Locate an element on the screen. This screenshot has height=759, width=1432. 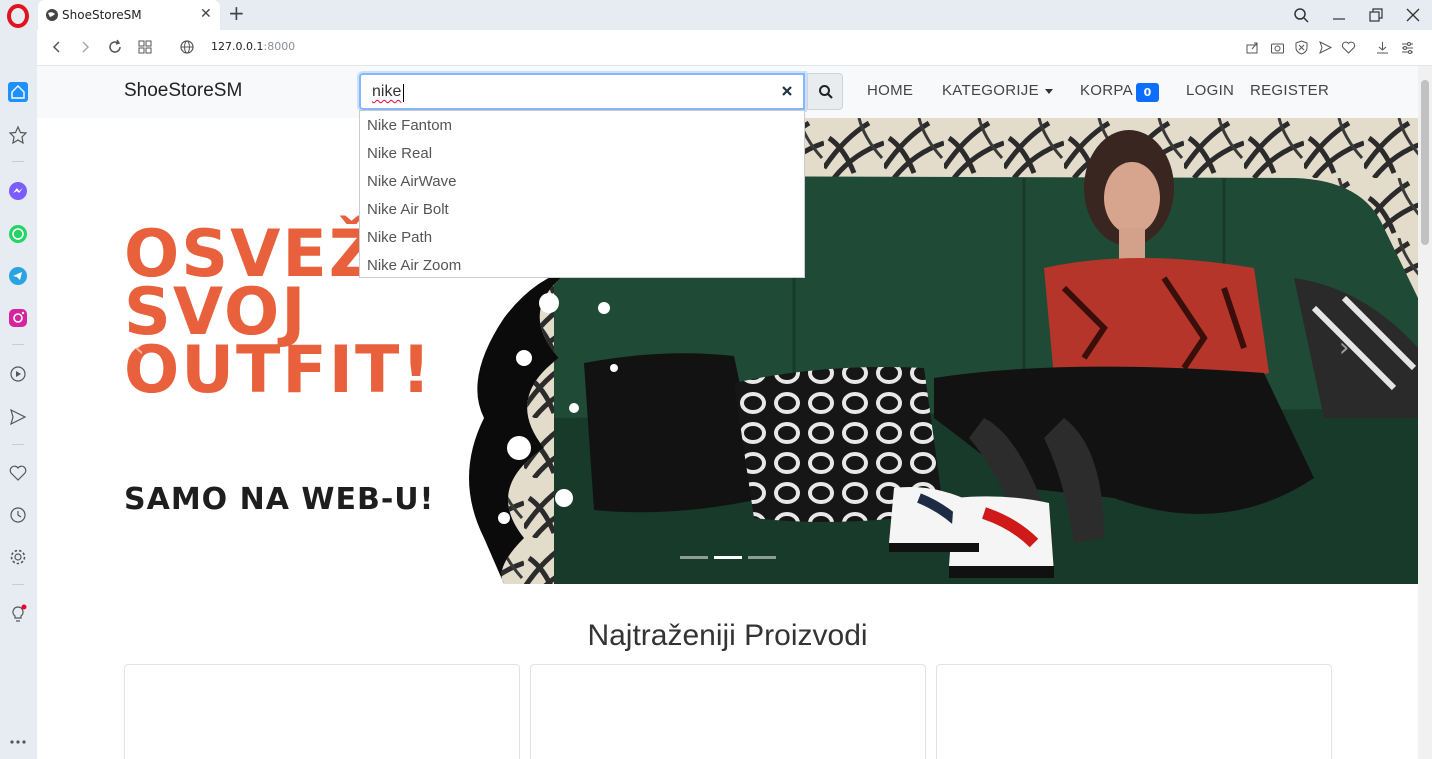
suggestion-item: Nike Real is located at coordinates (399, 153).